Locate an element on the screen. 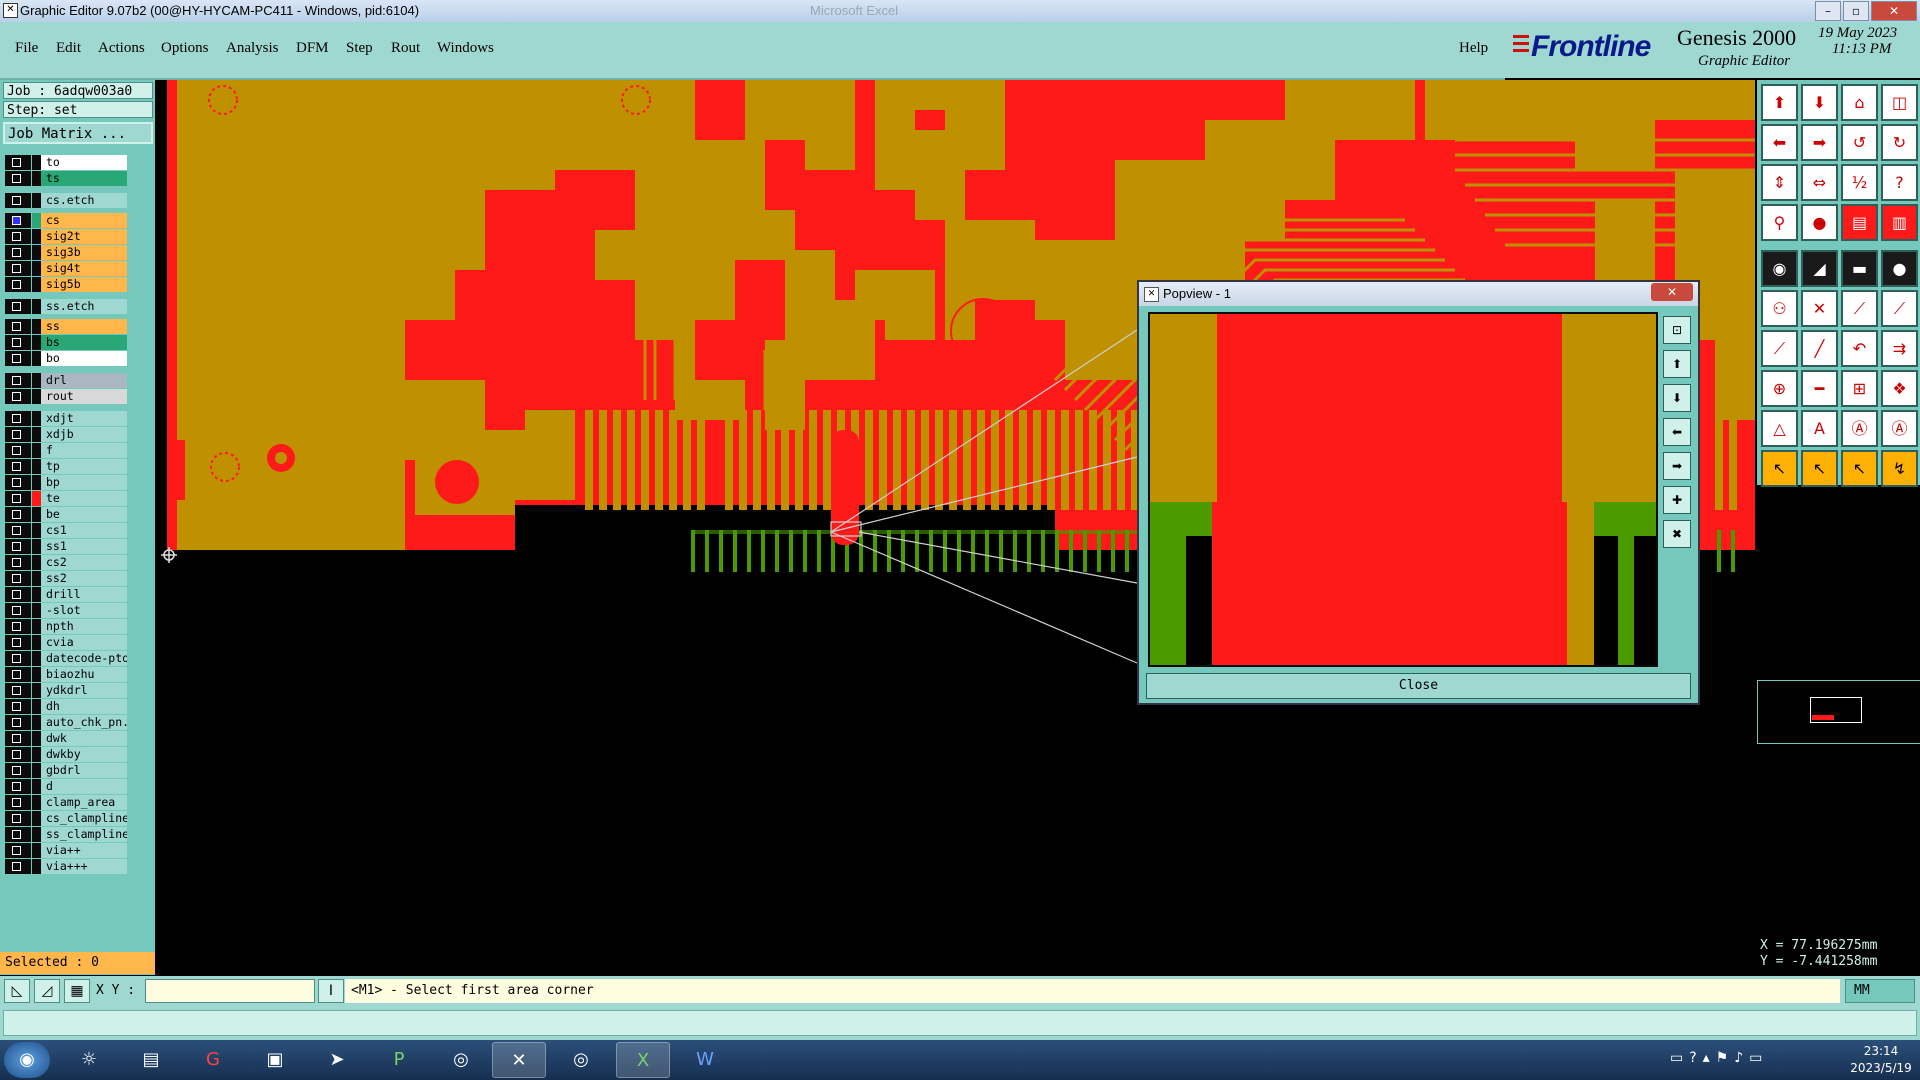 Image resolution: width=1920 pixels, height=1080 pixels. layer-row-dwkby: dwkby is located at coordinates (66, 754).